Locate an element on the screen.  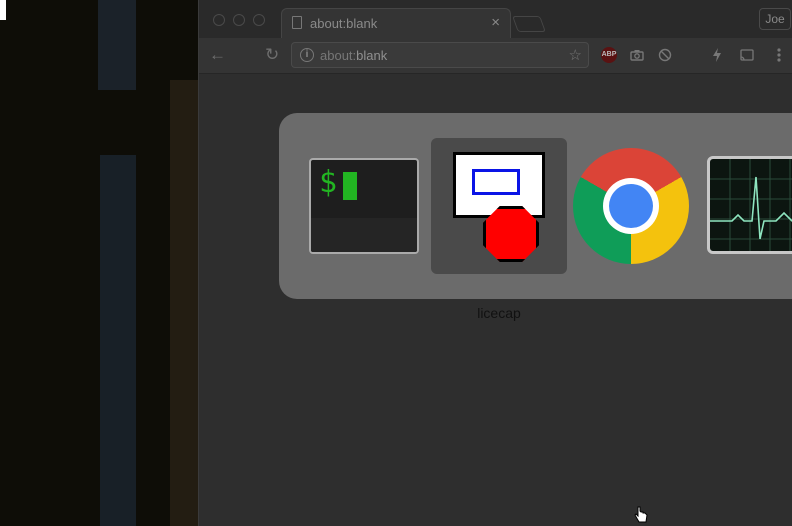
app-switcher-label: licecap is located at coordinates (499, 313).